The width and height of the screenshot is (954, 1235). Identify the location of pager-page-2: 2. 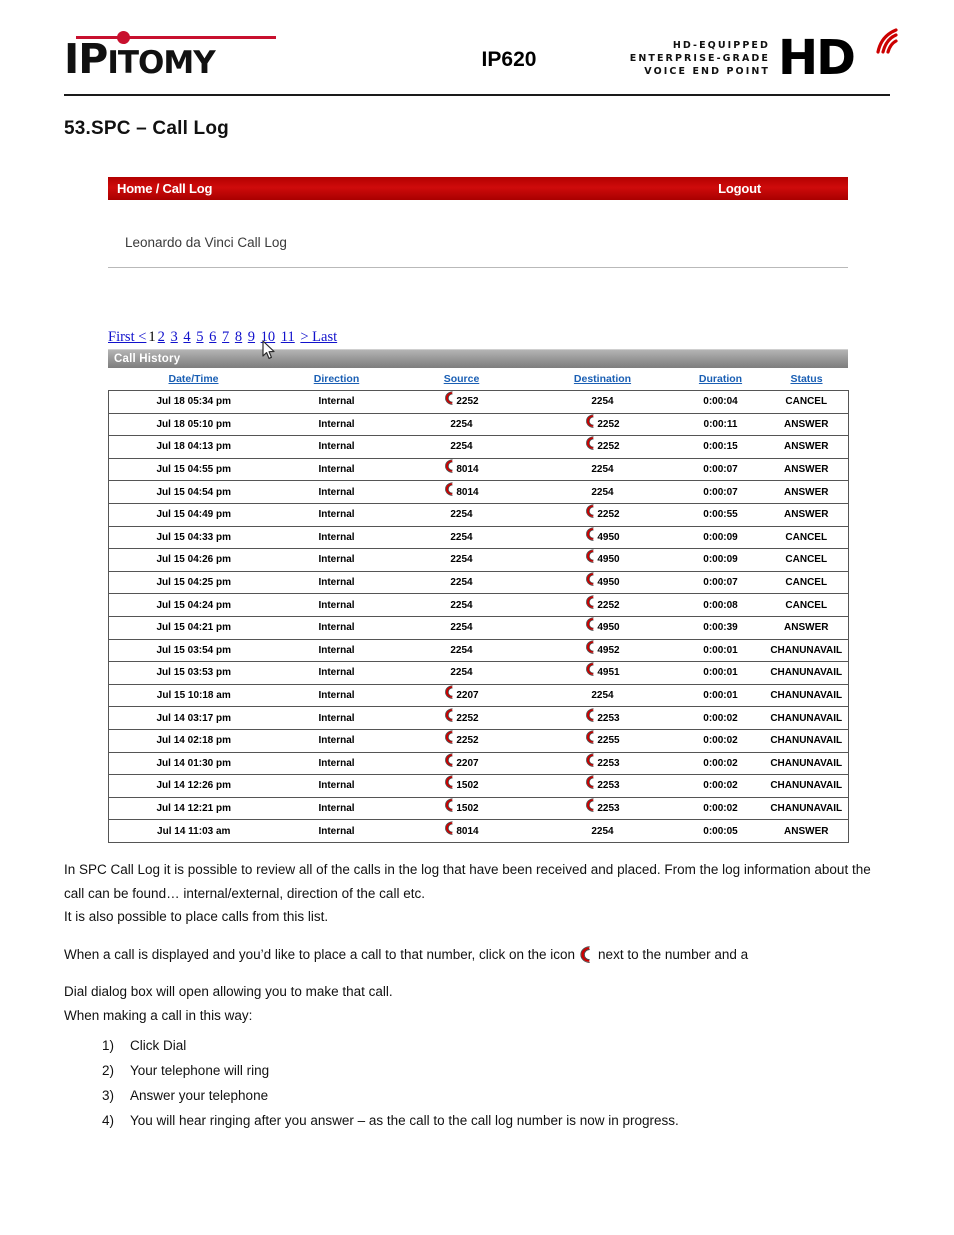
(161, 337).